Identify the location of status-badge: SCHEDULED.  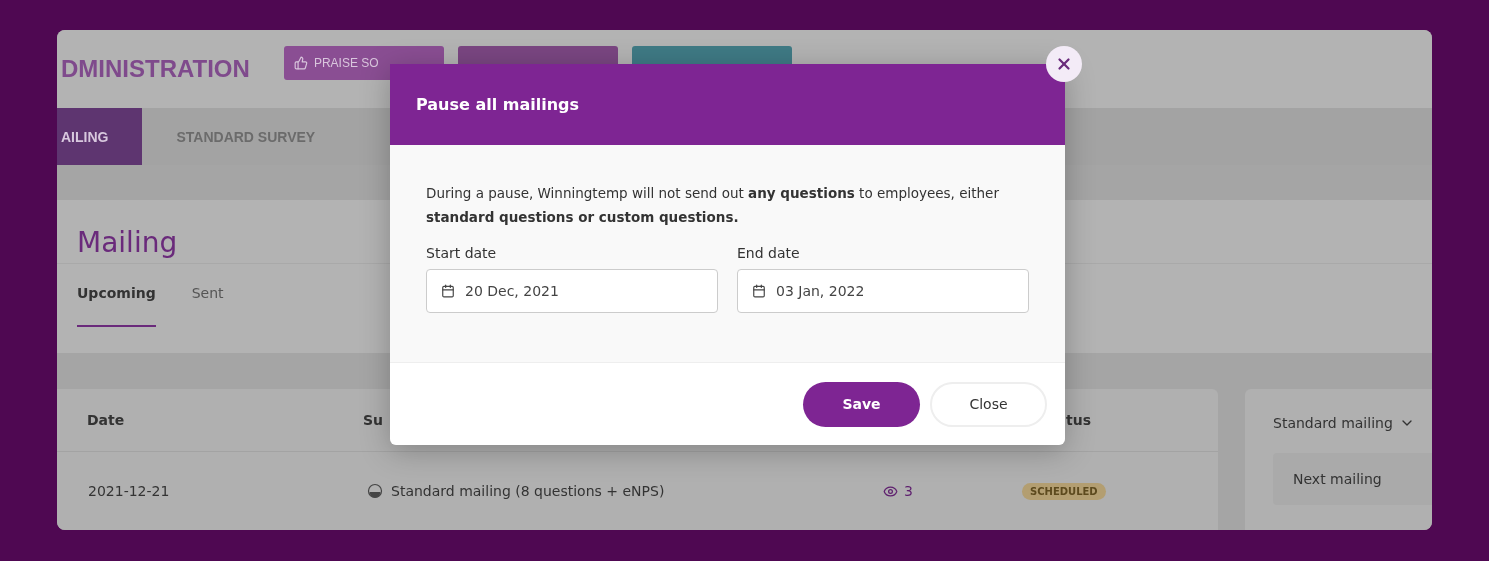
(1064, 491).